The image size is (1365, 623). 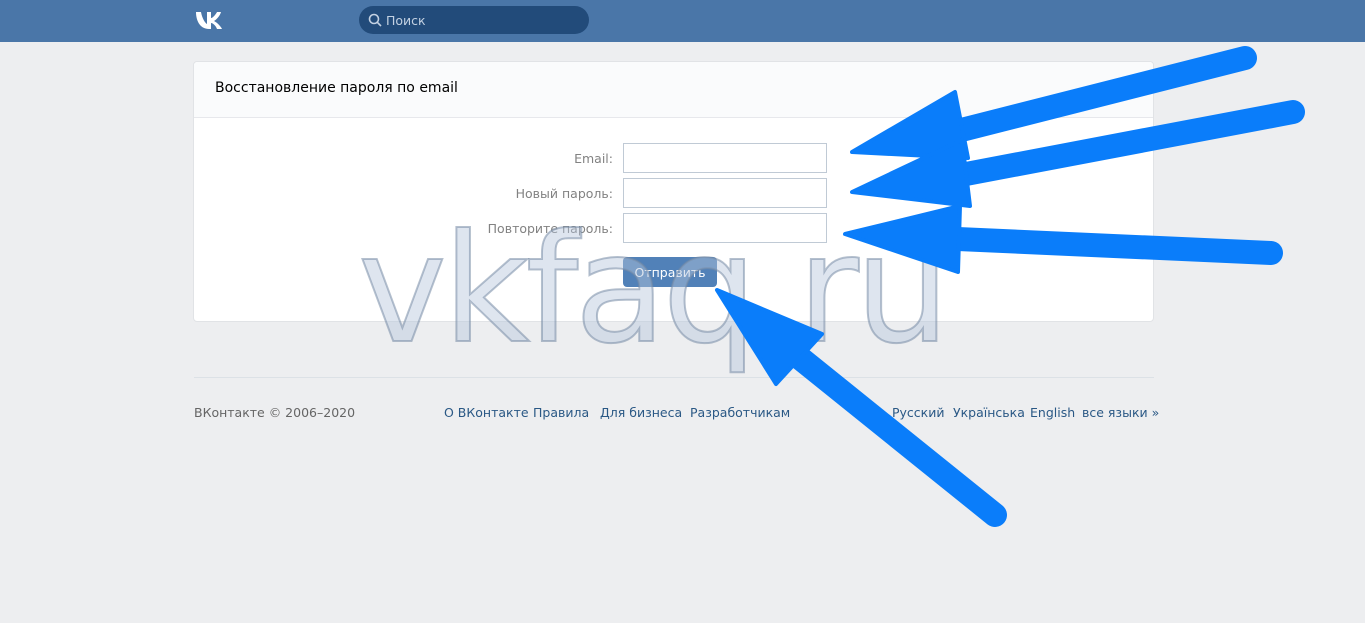 I want to click on lang-english: English, so click(x=1052, y=412).